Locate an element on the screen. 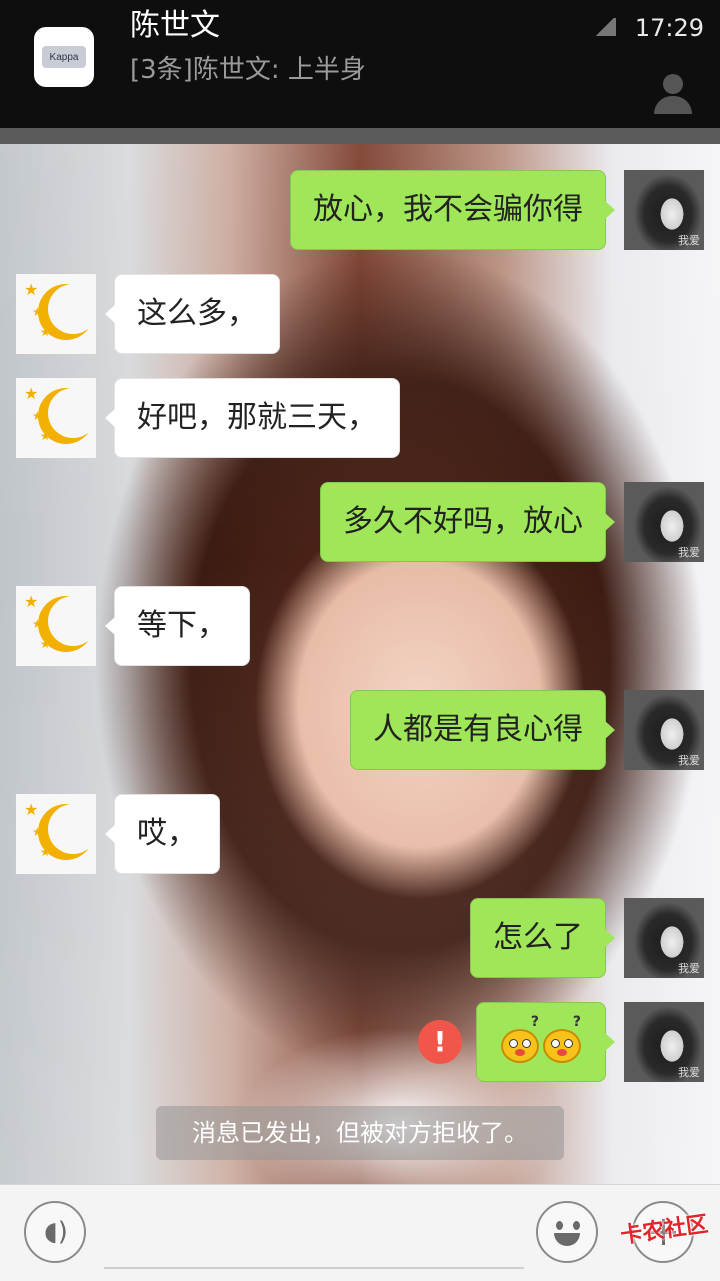  message-bubble-incoming: 这么多， is located at coordinates (192, 314).